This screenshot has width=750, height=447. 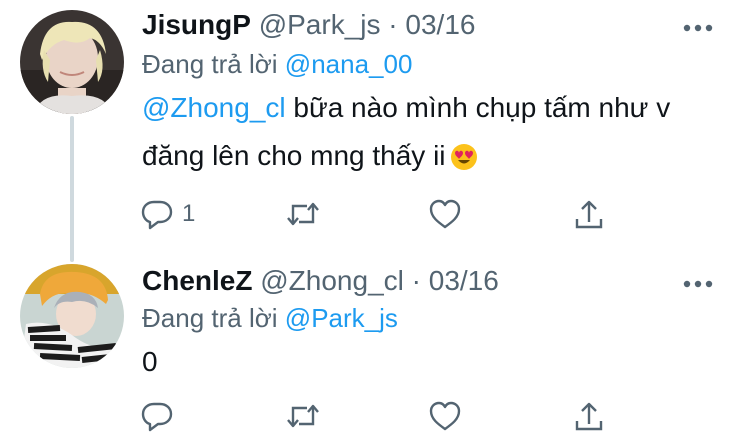 What do you see at coordinates (150, 361) in the screenshot?
I see `tweet-text-line-1: 0` at bounding box center [150, 361].